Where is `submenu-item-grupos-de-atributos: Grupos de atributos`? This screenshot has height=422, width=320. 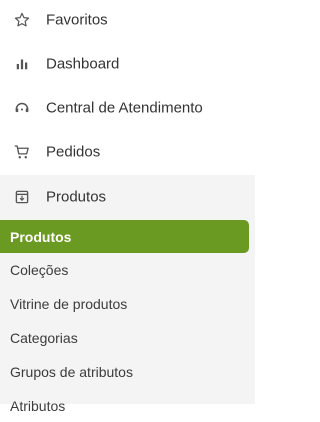
submenu-item-grupos-de-atributos: Grupos de atributos is located at coordinates (127, 372).